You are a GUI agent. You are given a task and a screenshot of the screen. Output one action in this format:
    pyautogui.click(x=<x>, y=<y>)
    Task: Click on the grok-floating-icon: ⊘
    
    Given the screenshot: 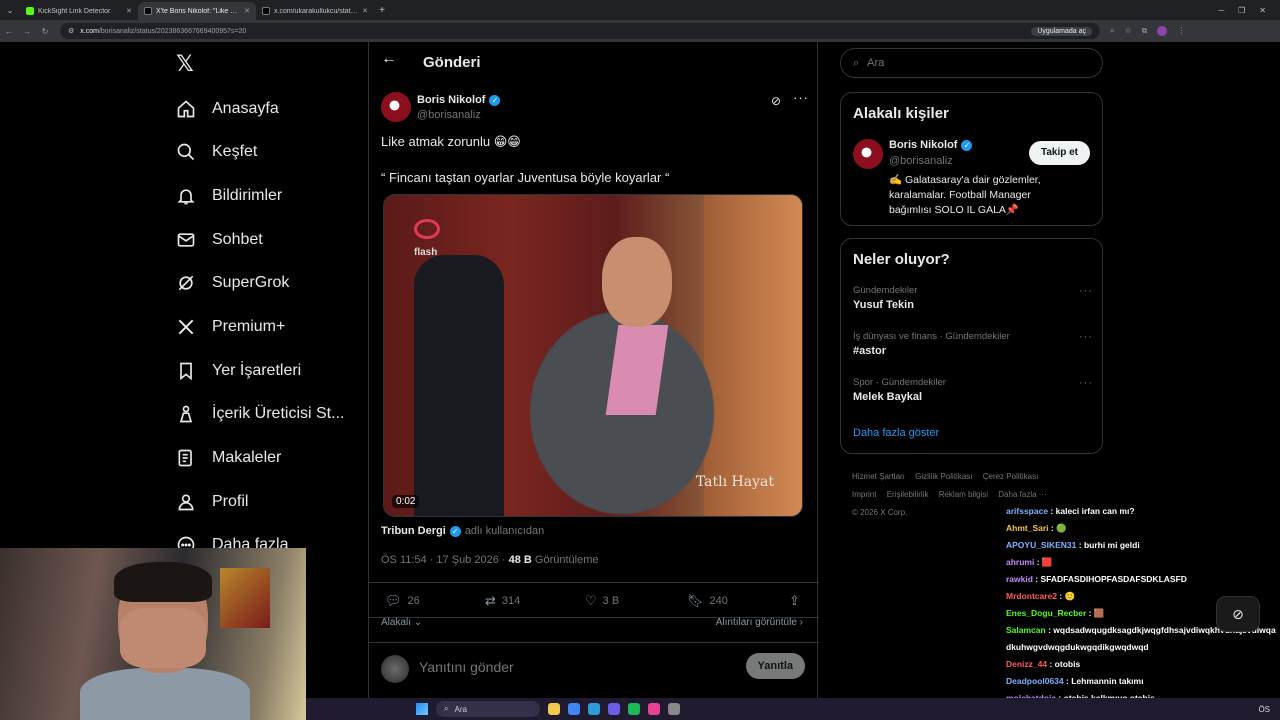 What is the action you would take?
    pyautogui.click(x=1238, y=614)
    